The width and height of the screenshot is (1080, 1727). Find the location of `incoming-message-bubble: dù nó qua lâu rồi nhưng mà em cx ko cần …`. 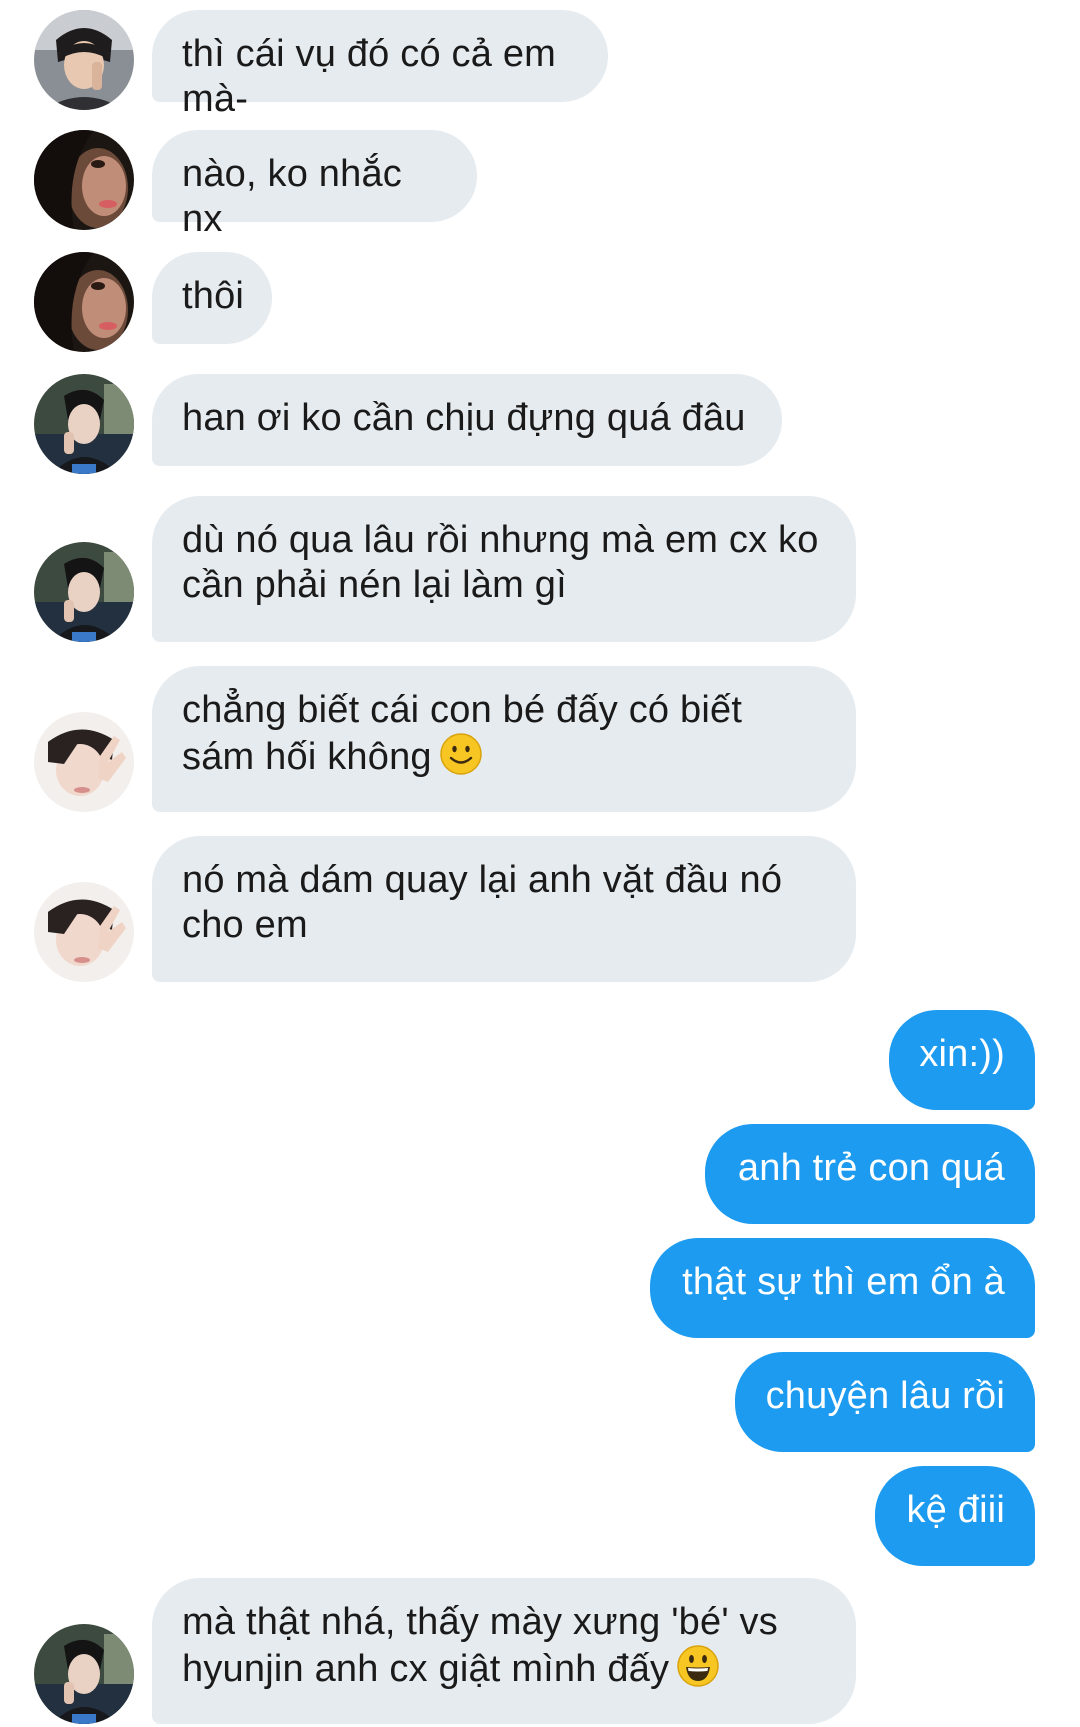

incoming-message-bubble: dù nó qua lâu rồi nhưng mà em cx ko cần … is located at coordinates (504, 569).